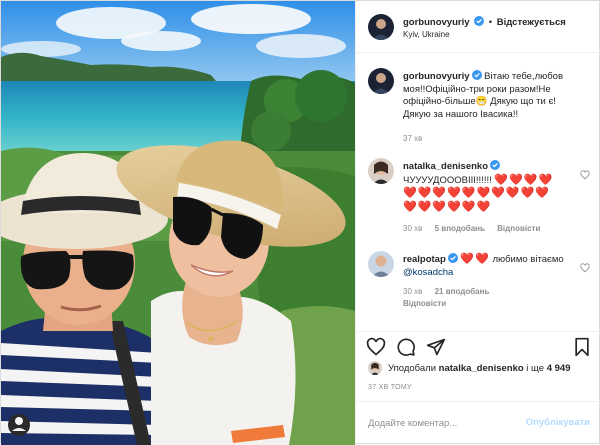  What do you see at coordinates (460, 228) in the screenshot?
I see `comment-likes: 5 вподобань` at bounding box center [460, 228].